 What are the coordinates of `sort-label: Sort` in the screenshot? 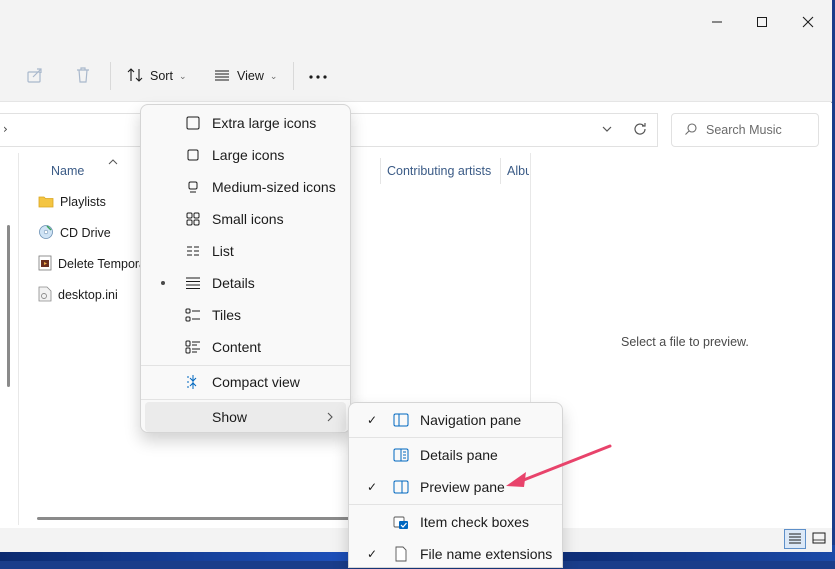 It's located at (161, 76).